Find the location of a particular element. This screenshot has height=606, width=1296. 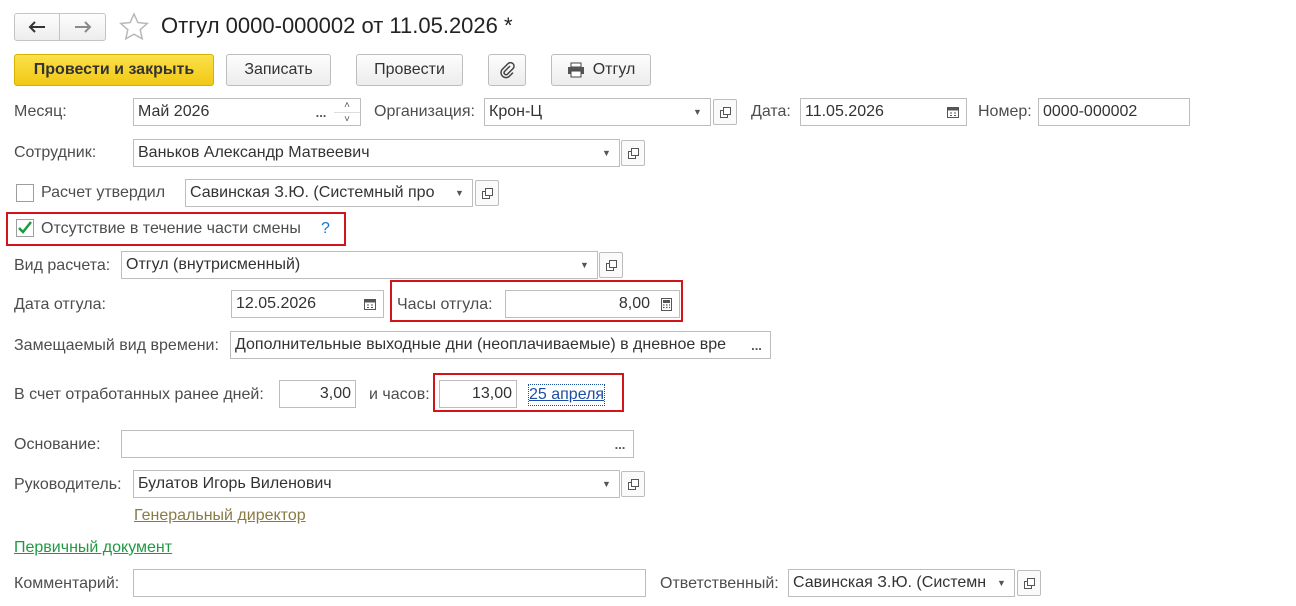

post-and-close-label: Провести и закрыть is located at coordinates (114, 69).